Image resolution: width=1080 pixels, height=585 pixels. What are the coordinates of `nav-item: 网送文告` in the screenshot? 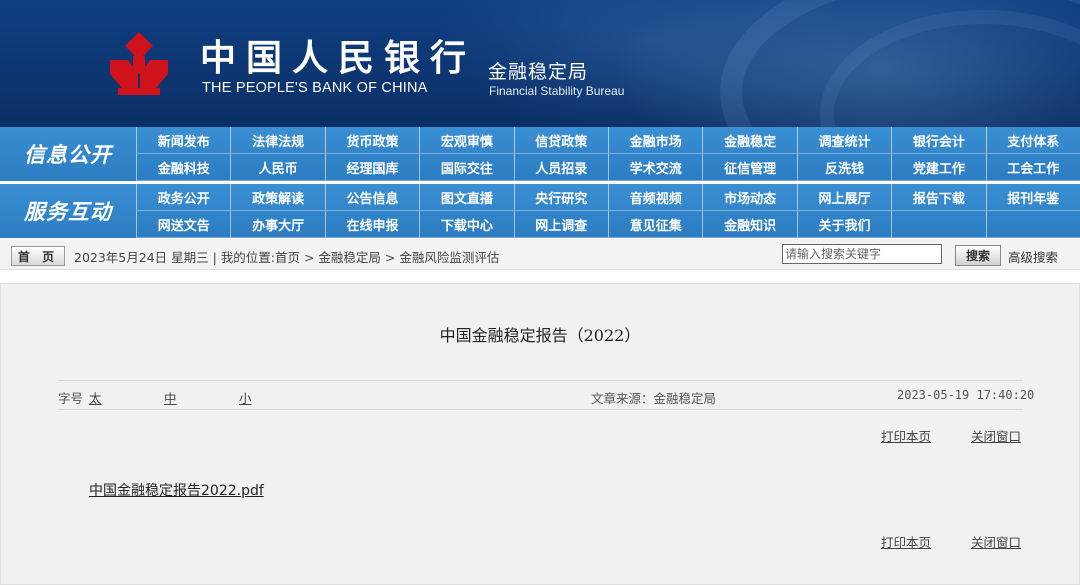 It's located at (183, 224).